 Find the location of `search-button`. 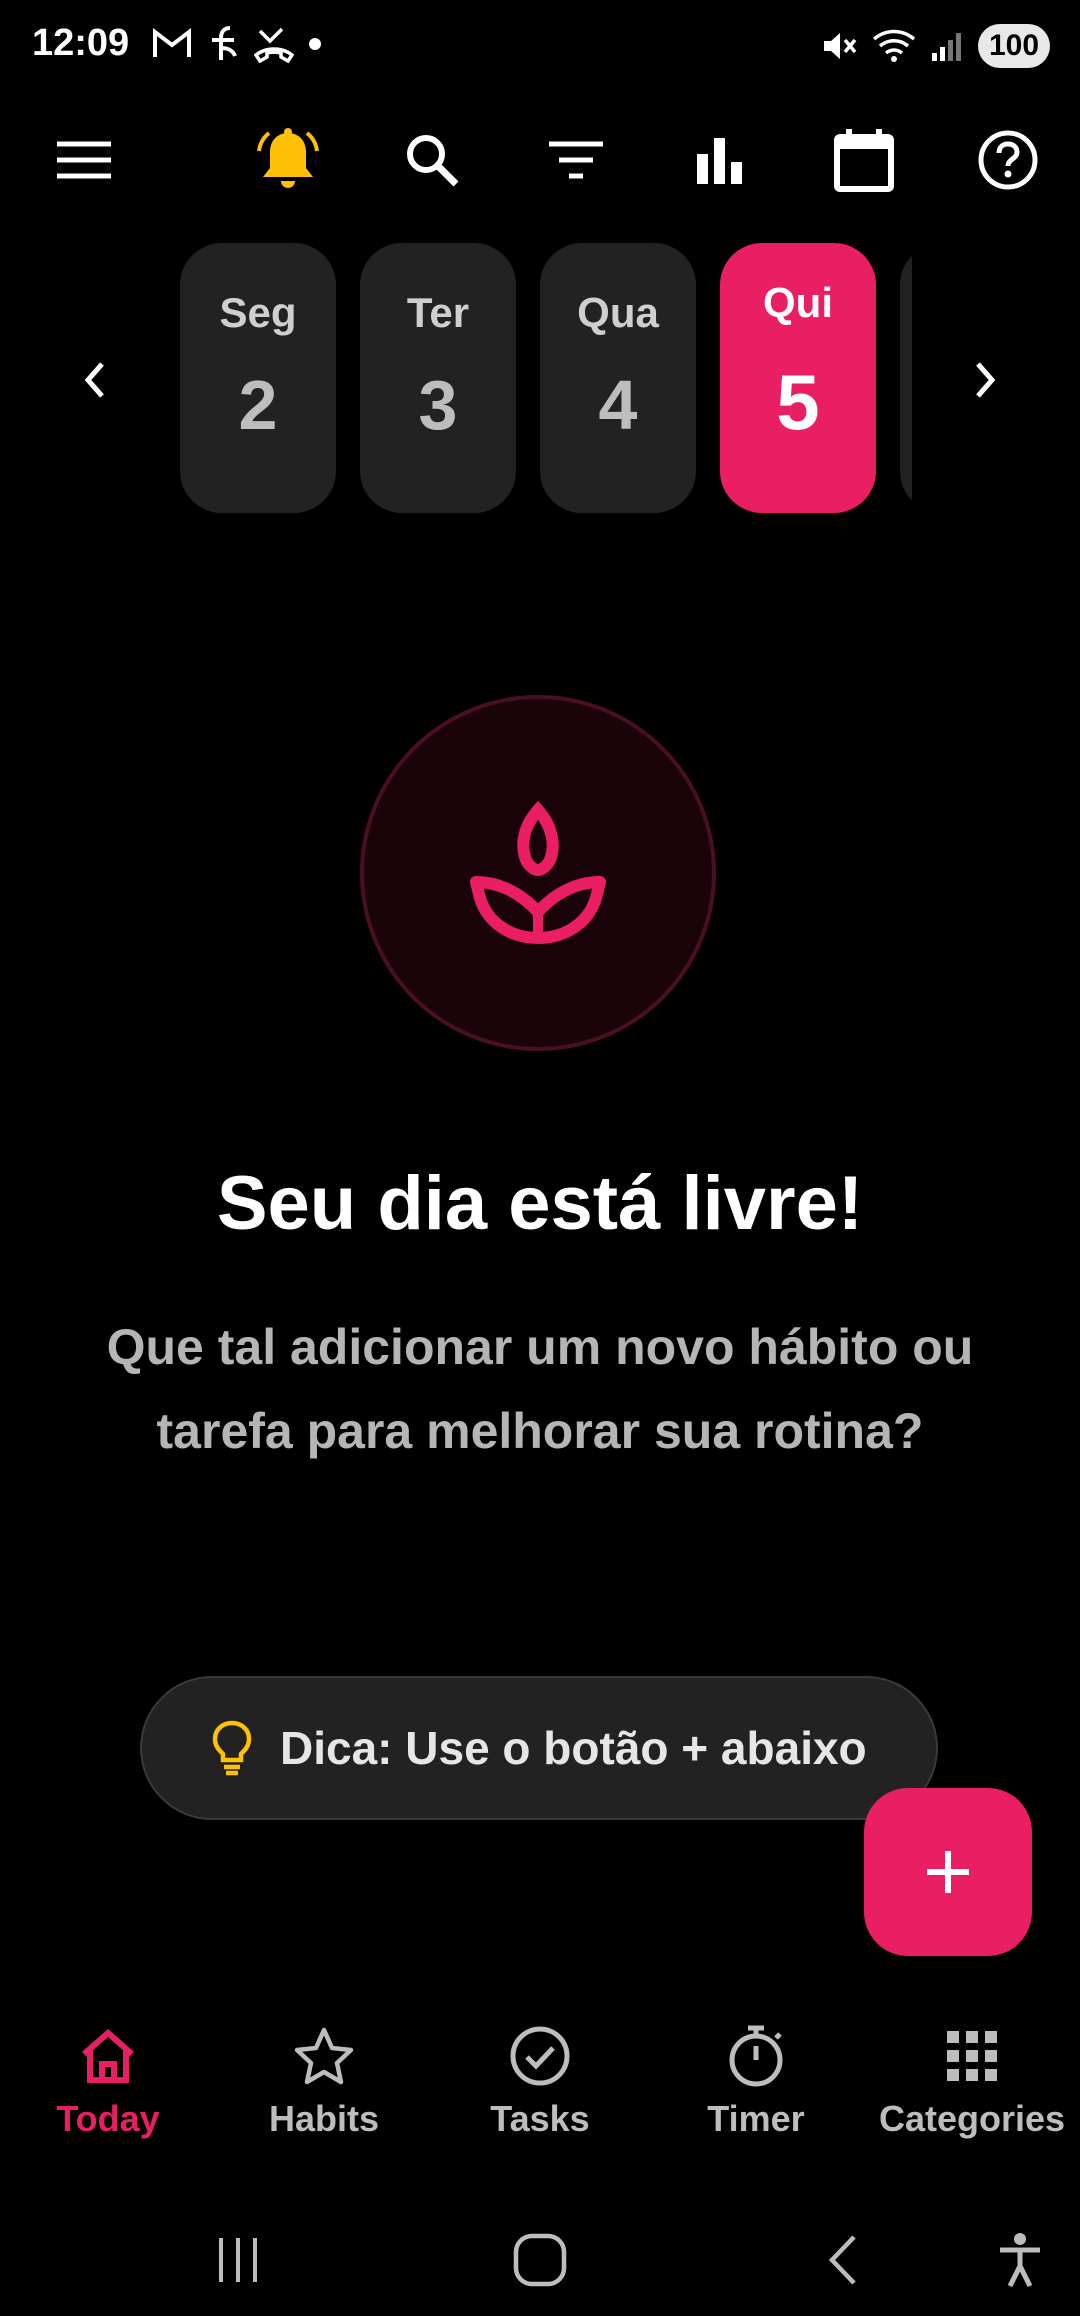

search-button is located at coordinates (432, 160).